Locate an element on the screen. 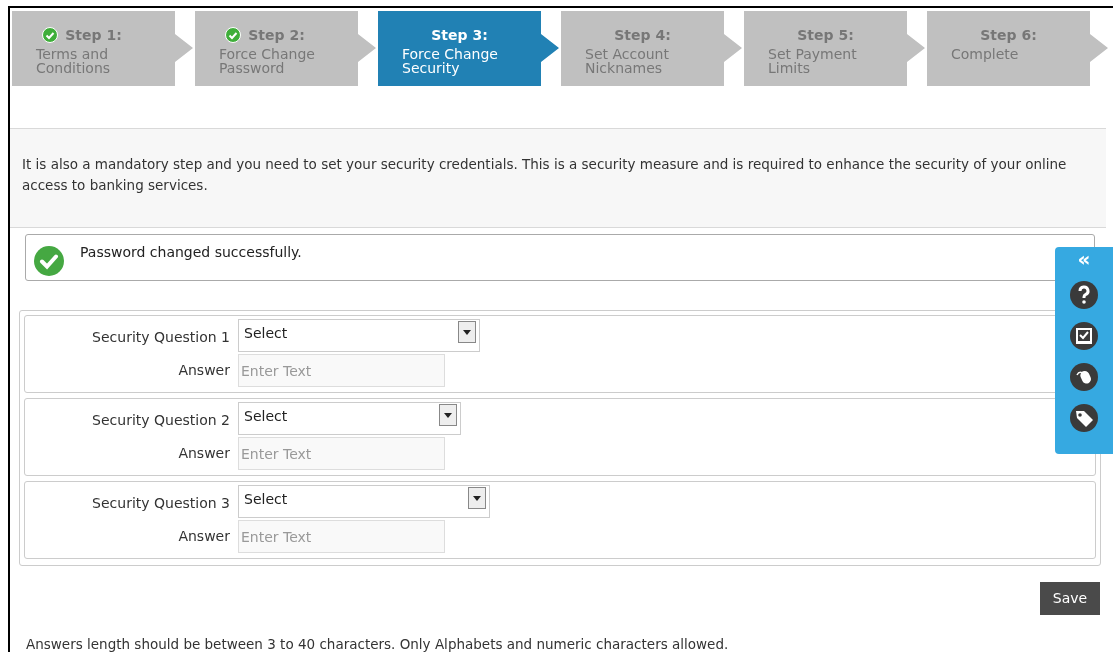 Image resolution: width=1113 pixels, height=652 pixels. step-title: Step 1: is located at coordinates (93, 35).